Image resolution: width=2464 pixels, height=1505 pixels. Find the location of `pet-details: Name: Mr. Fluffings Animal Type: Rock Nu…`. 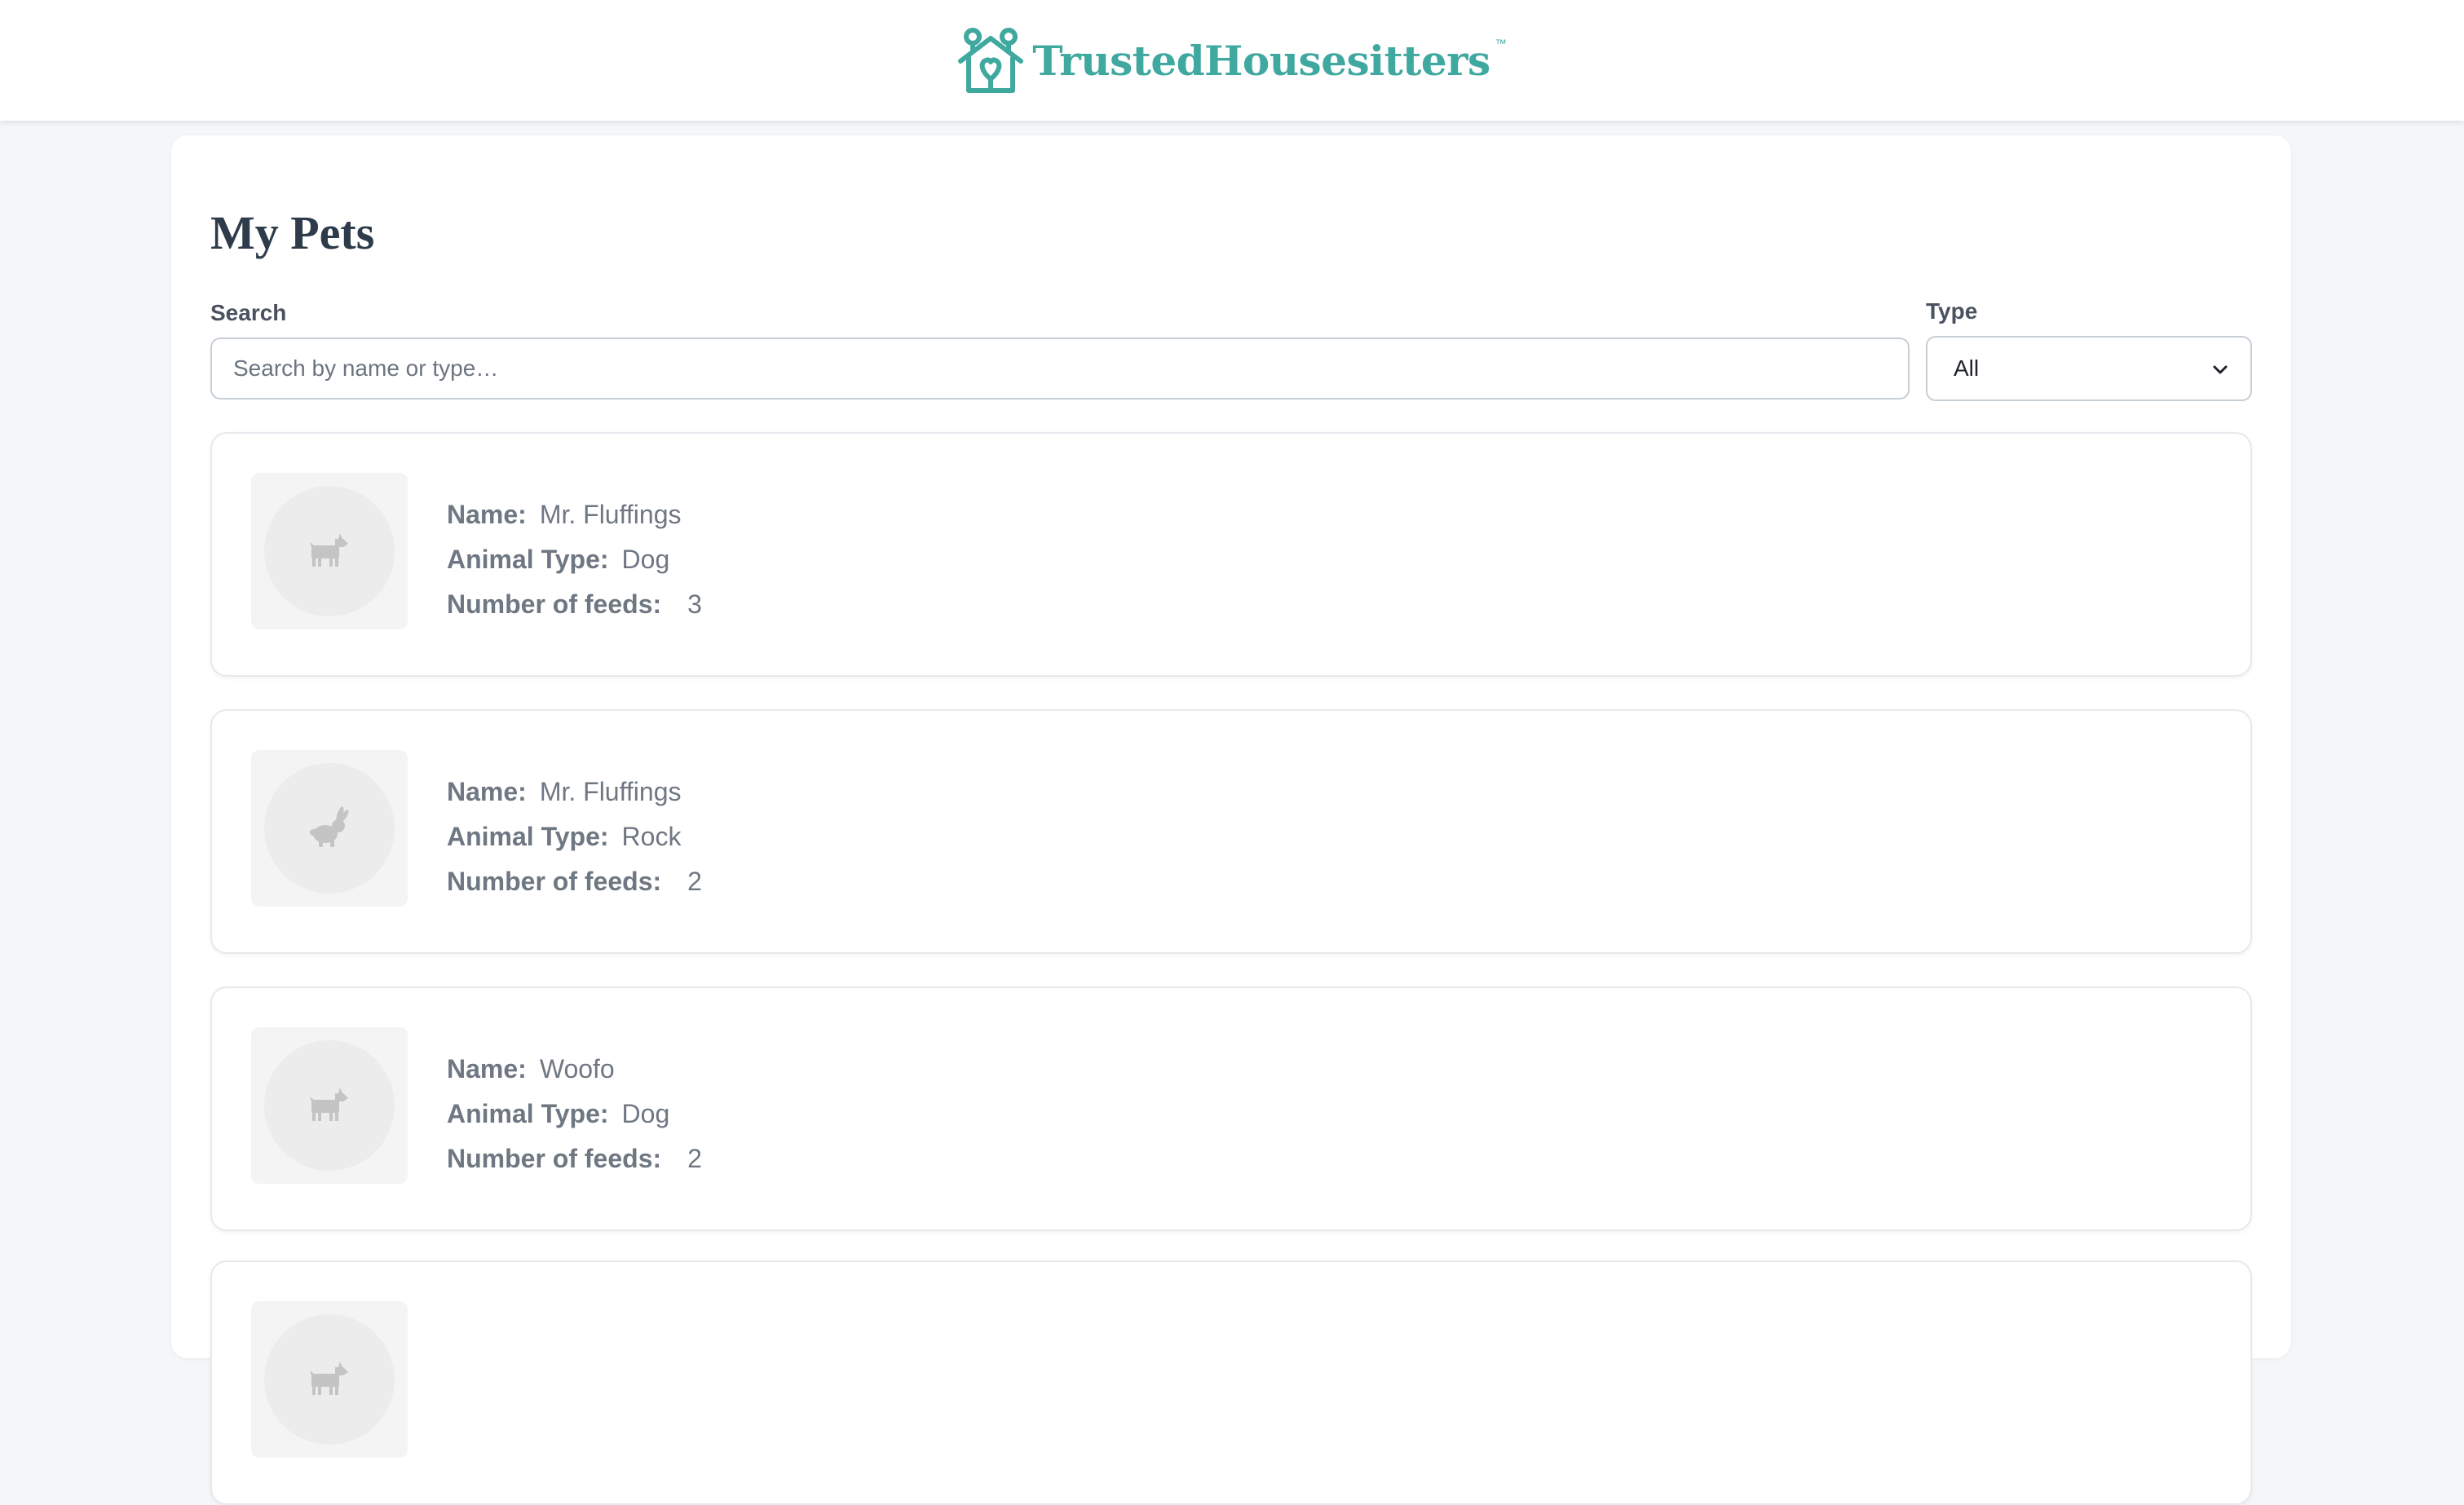

pet-details: Name: Mr. Fluffings Animal Type: Rock Nu… is located at coordinates (574, 837).